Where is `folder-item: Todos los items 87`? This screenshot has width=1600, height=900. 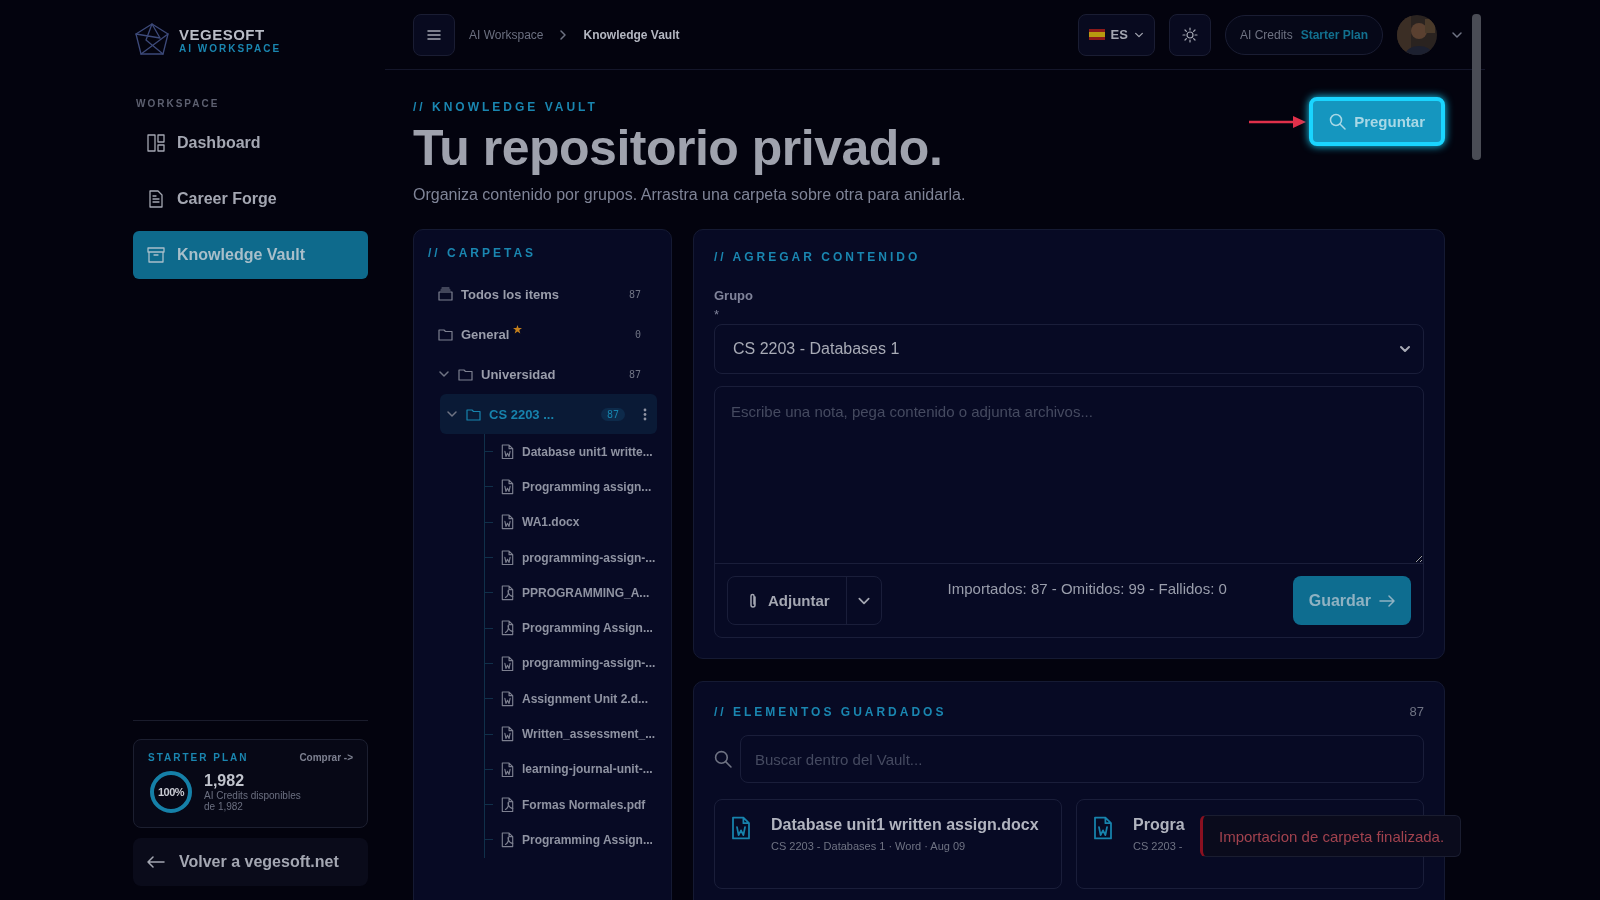 folder-item: Todos los items 87 is located at coordinates (542, 294).